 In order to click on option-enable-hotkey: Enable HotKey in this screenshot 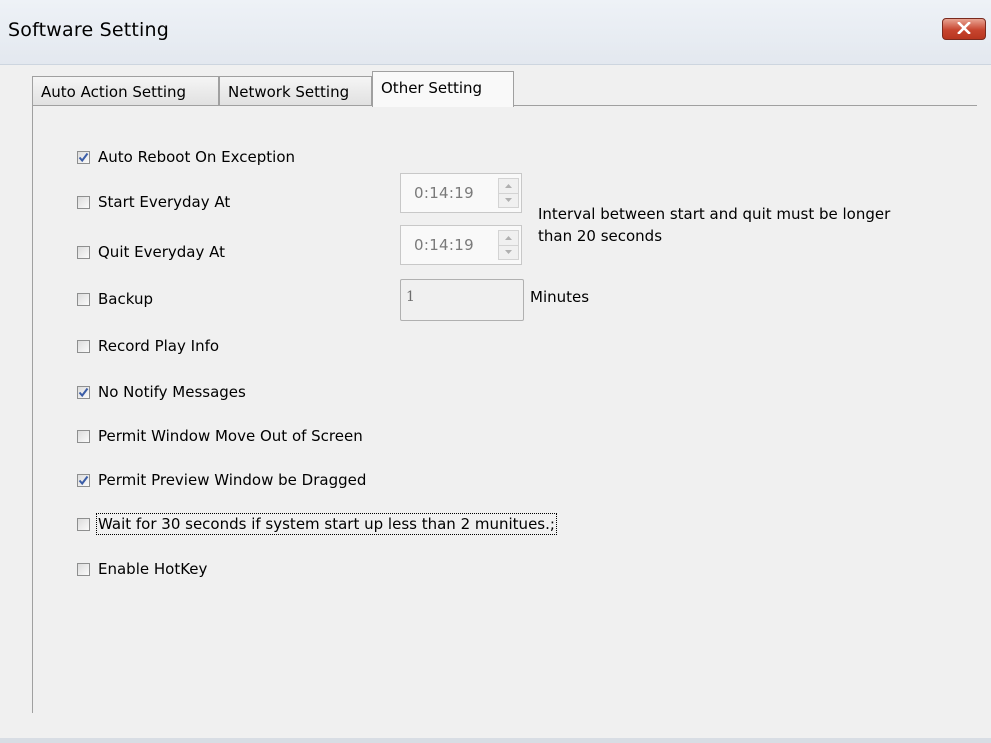, I will do `click(142, 569)`.